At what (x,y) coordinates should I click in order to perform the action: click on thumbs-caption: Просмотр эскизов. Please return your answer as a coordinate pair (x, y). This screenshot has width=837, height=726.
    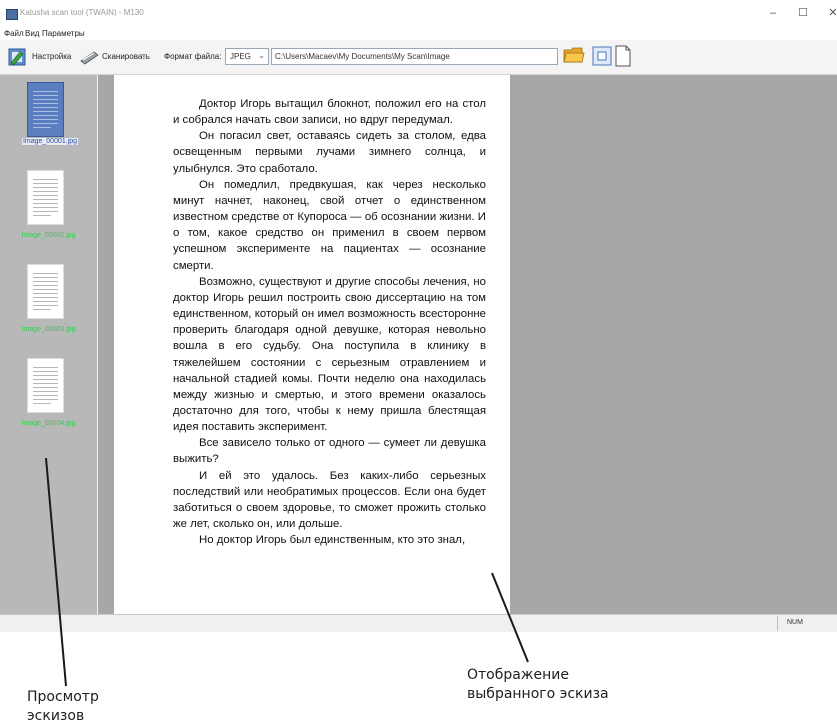
    Looking at the image, I should click on (63, 706).